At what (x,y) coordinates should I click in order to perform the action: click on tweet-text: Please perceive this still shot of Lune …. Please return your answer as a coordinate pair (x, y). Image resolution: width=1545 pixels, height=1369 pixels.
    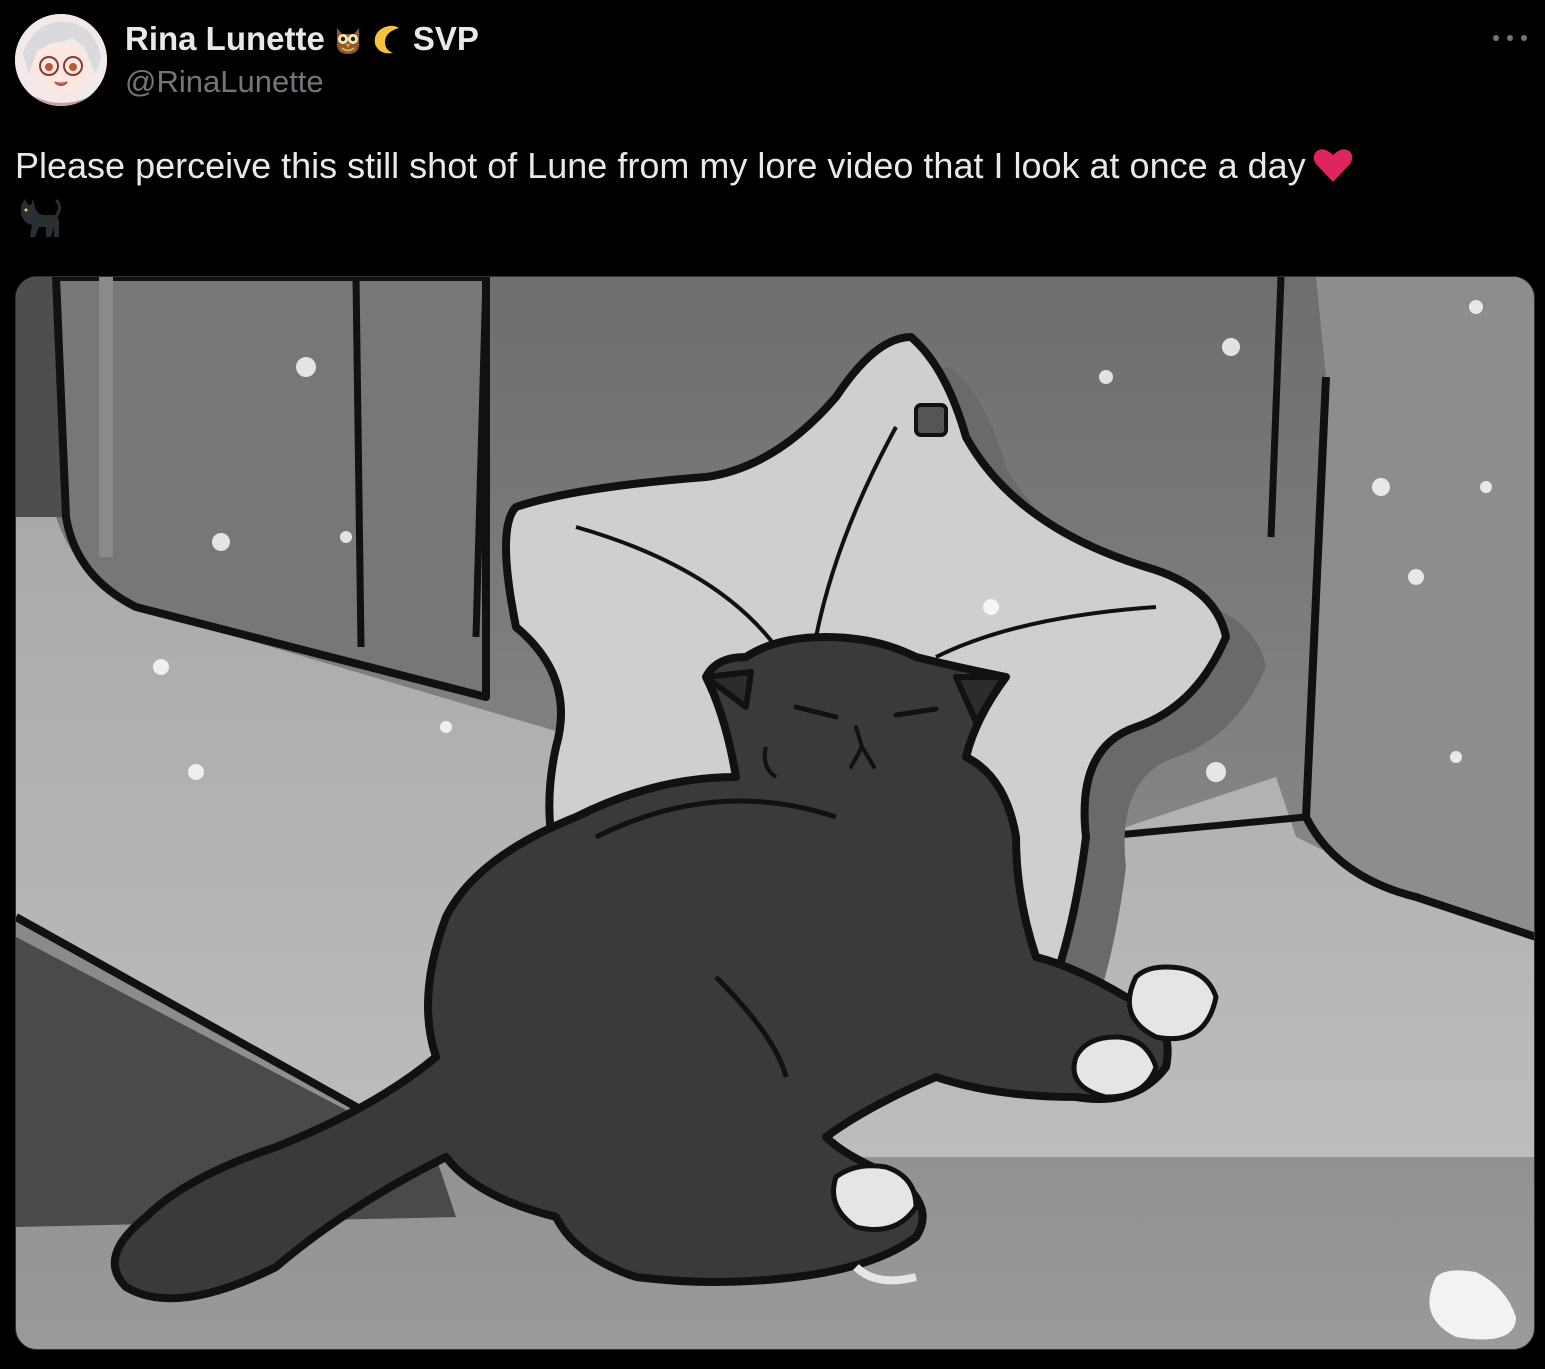
    Looking at the image, I should click on (660, 165).